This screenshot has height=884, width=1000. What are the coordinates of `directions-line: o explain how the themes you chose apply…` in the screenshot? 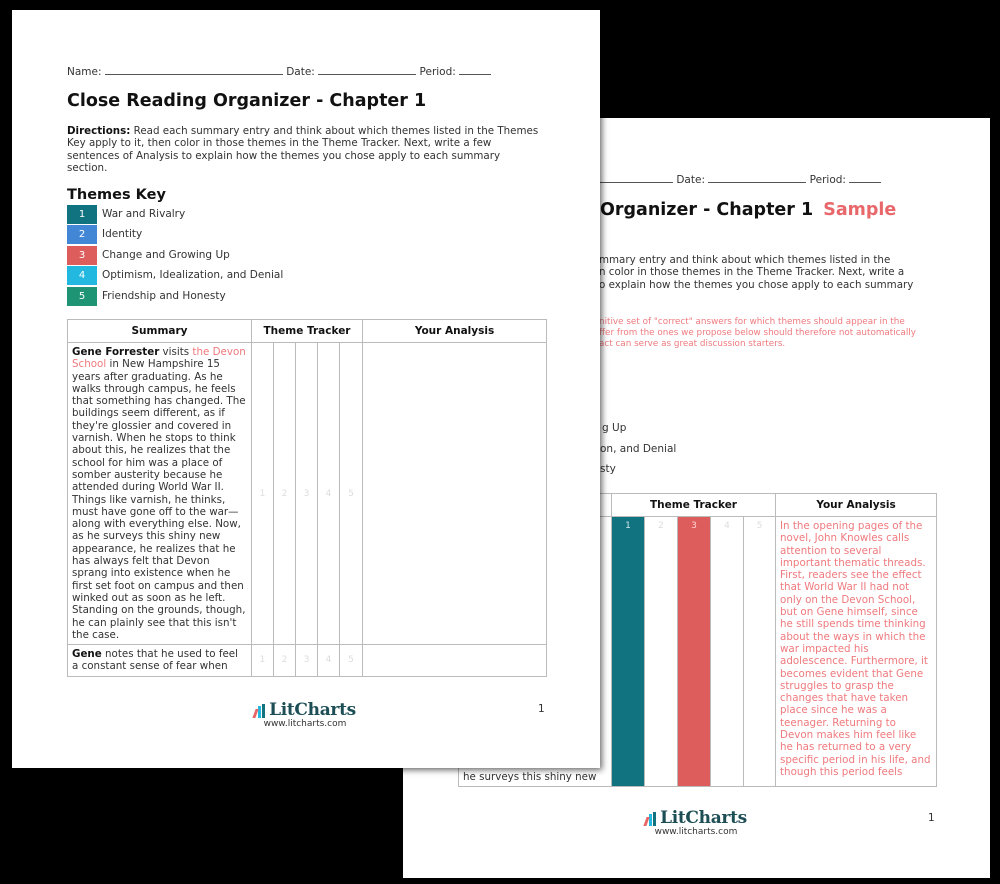 It's located at (756, 284).